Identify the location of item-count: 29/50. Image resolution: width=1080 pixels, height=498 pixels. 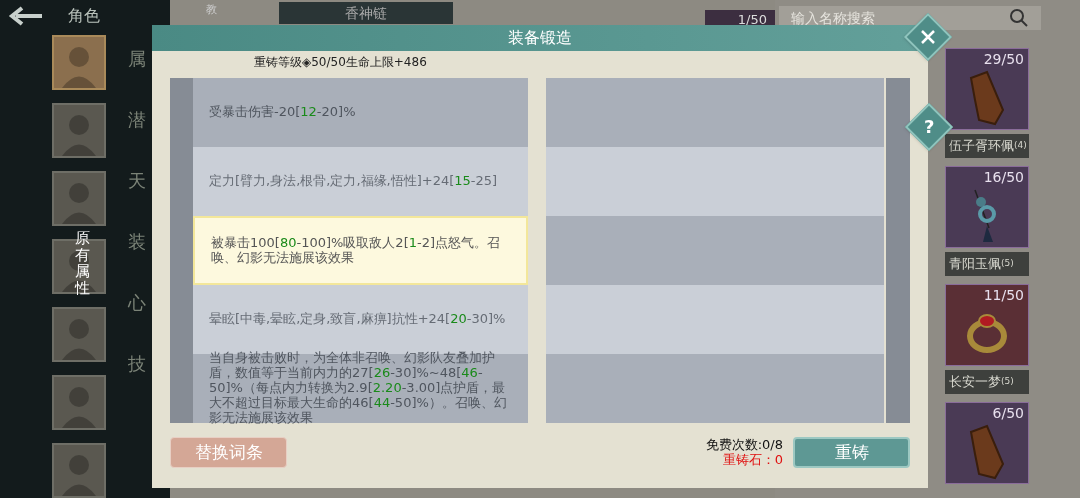
(1004, 59).